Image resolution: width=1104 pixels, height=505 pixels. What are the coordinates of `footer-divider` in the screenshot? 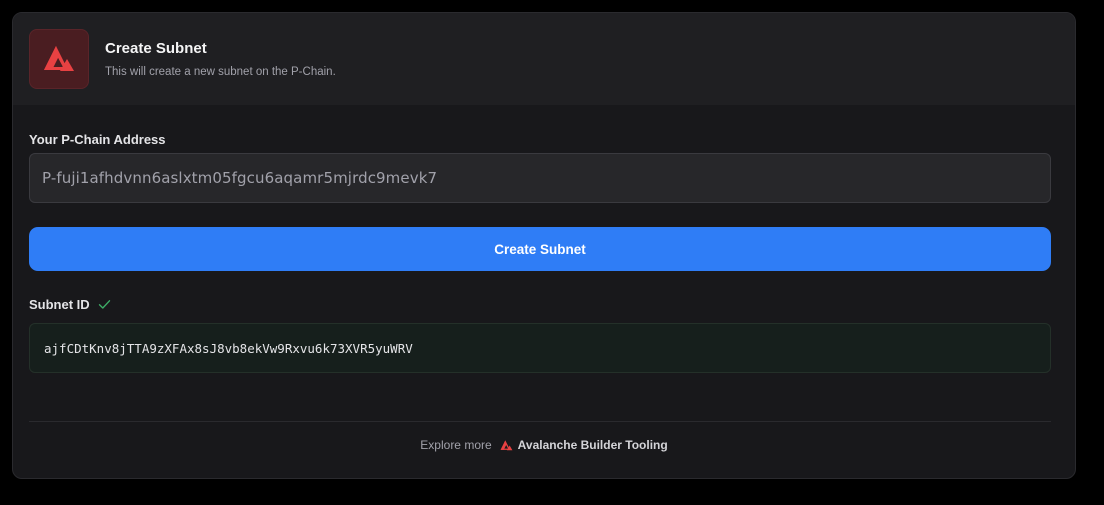 It's located at (540, 421).